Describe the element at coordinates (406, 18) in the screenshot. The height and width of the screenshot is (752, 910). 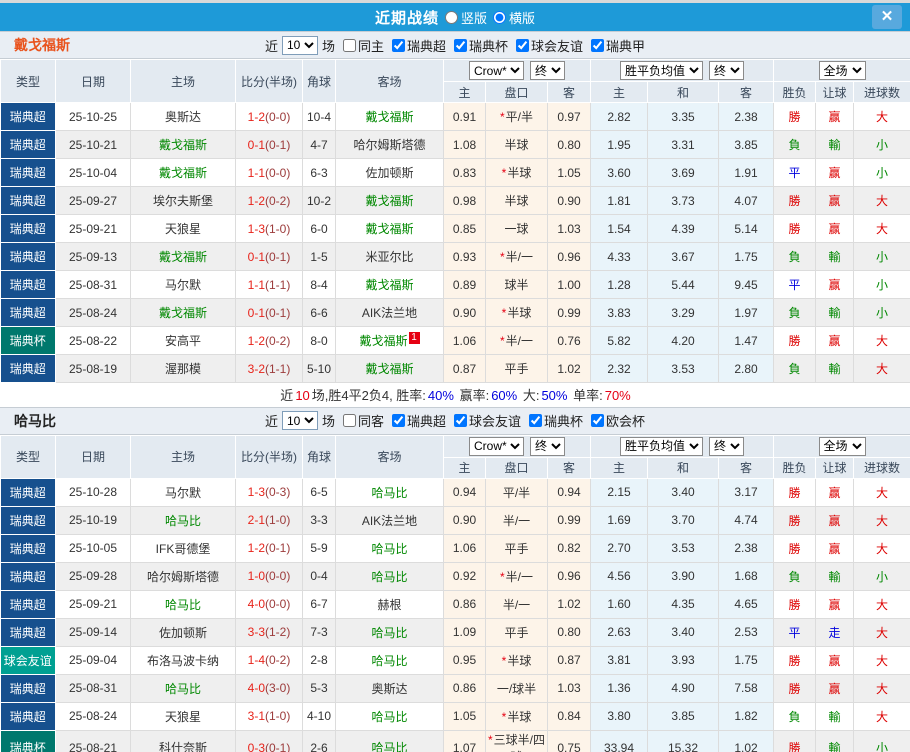
I see `popup-title: 近期战绩` at that location.